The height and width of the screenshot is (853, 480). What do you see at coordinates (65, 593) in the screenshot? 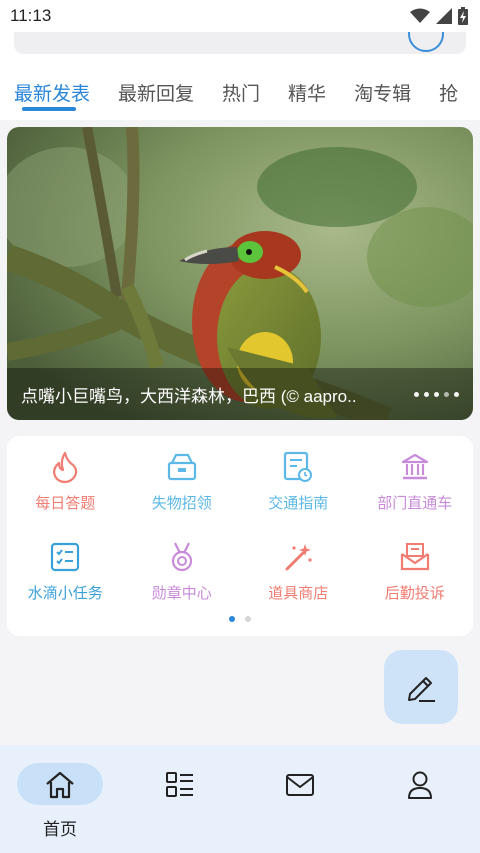
I see `grid-label: 水滴小任务` at bounding box center [65, 593].